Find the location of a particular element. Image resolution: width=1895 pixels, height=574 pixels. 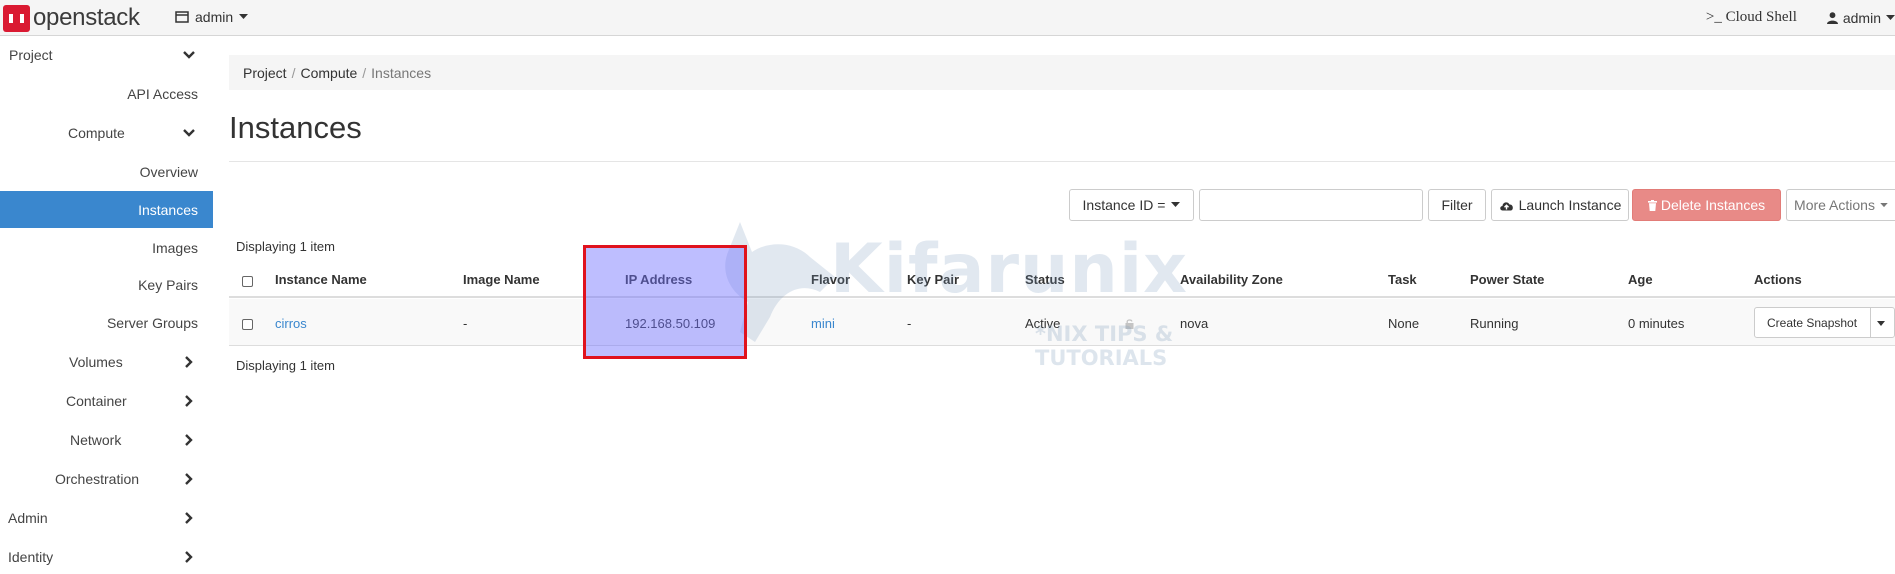

sidebar-item-project: Project is located at coordinates (106, 55).